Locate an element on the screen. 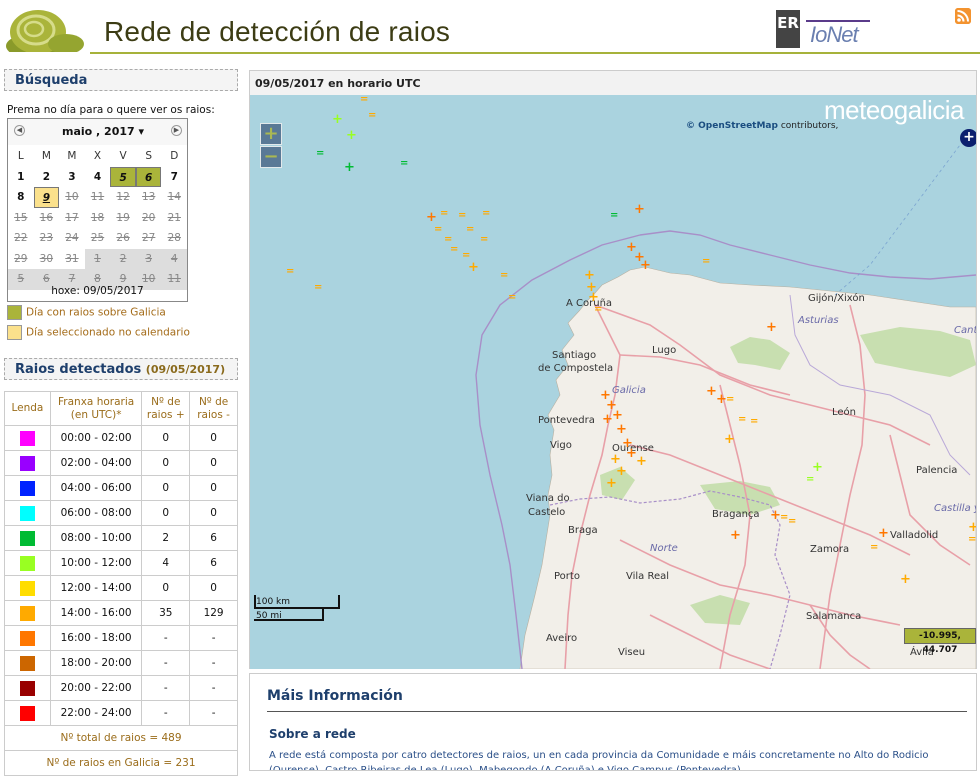  place-label: Braga is located at coordinates (583, 530).